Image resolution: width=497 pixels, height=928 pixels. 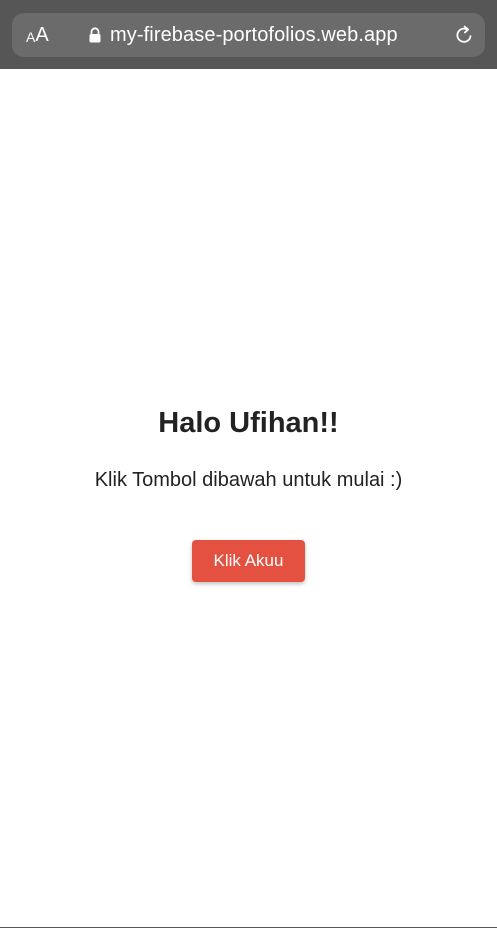 What do you see at coordinates (42, 35) in the screenshot?
I see `text-size-large-glyph: A` at bounding box center [42, 35].